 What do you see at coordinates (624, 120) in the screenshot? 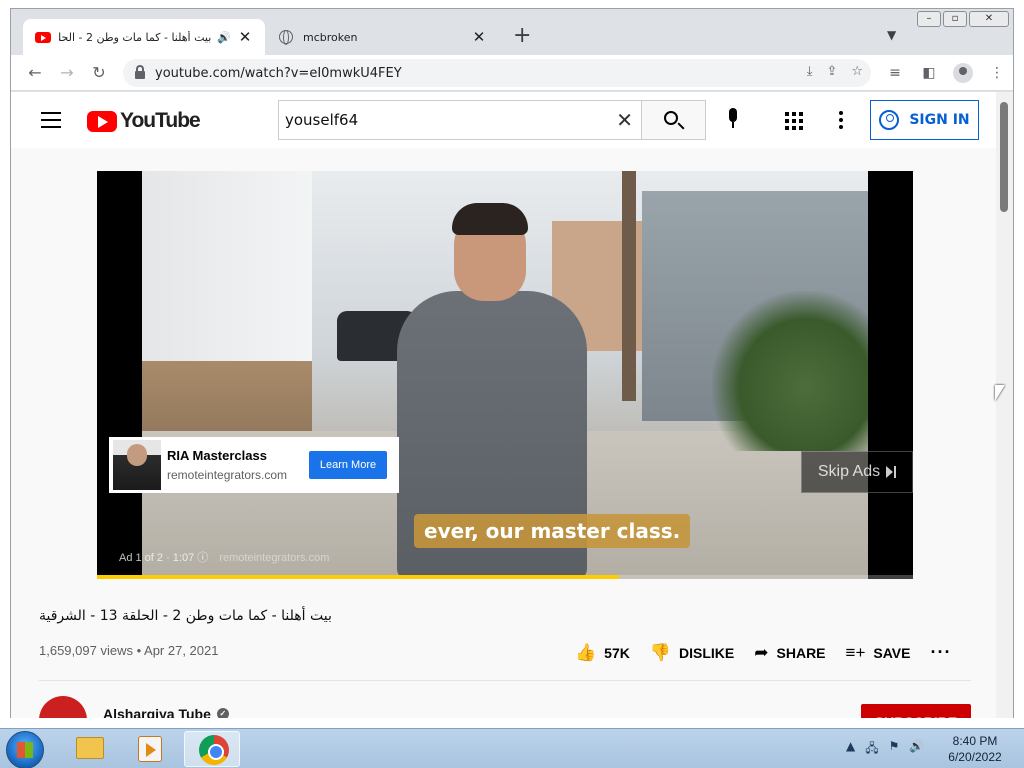
I see `clear-search-icon: ✕` at bounding box center [624, 120].